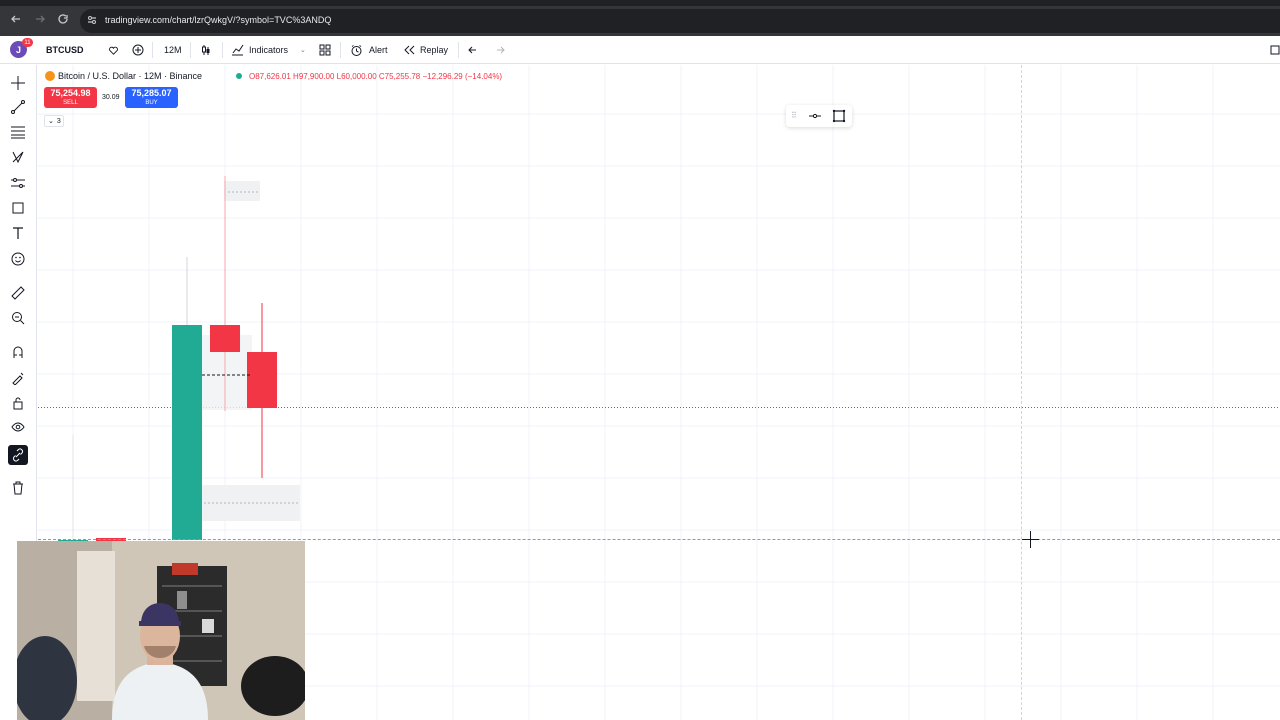  I want to click on indicators-button: Indicators, so click(268, 50).